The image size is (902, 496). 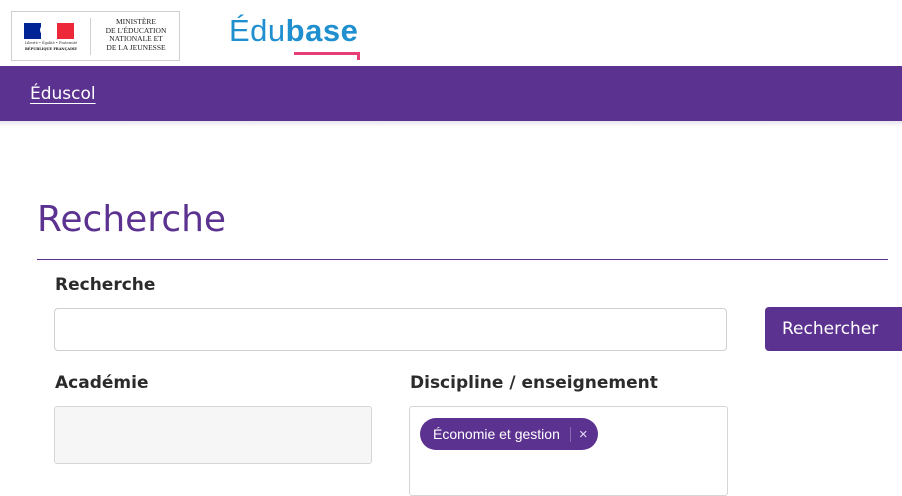 What do you see at coordinates (496, 434) in the screenshot?
I see `tag-label: Économie et gestion` at bounding box center [496, 434].